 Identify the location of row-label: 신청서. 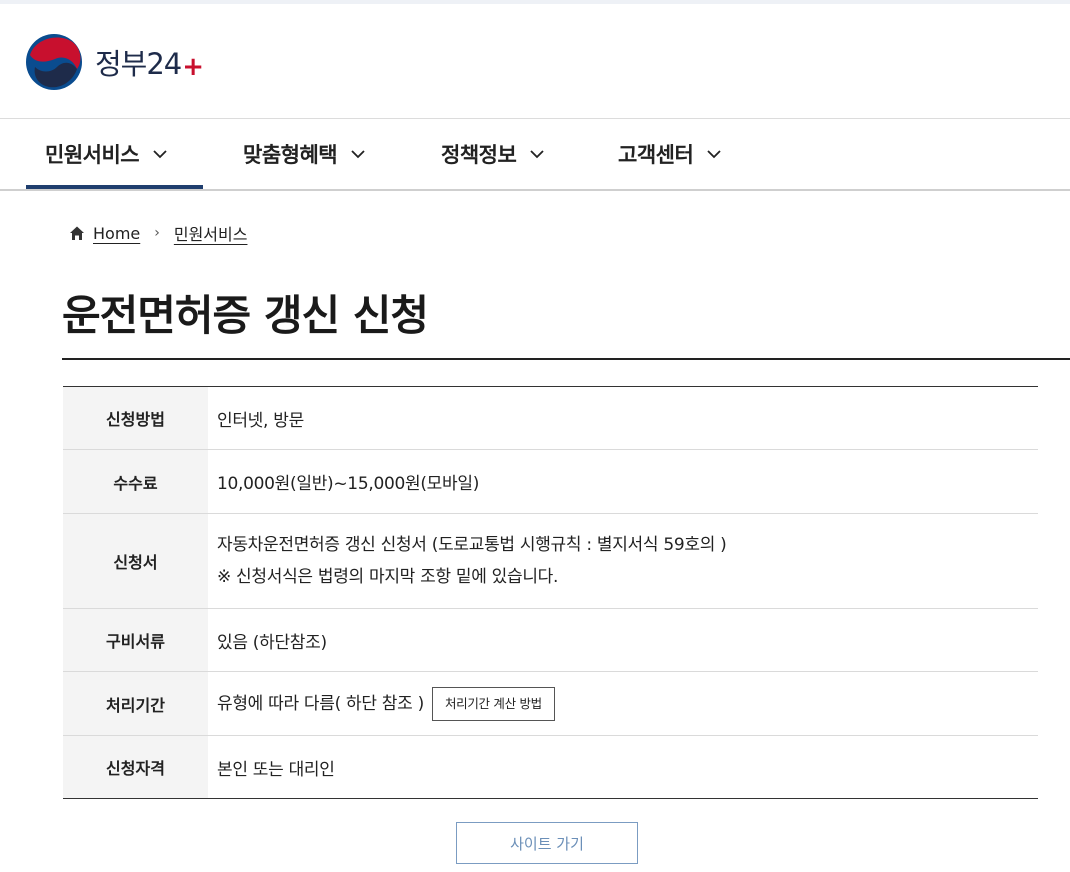
(135, 561).